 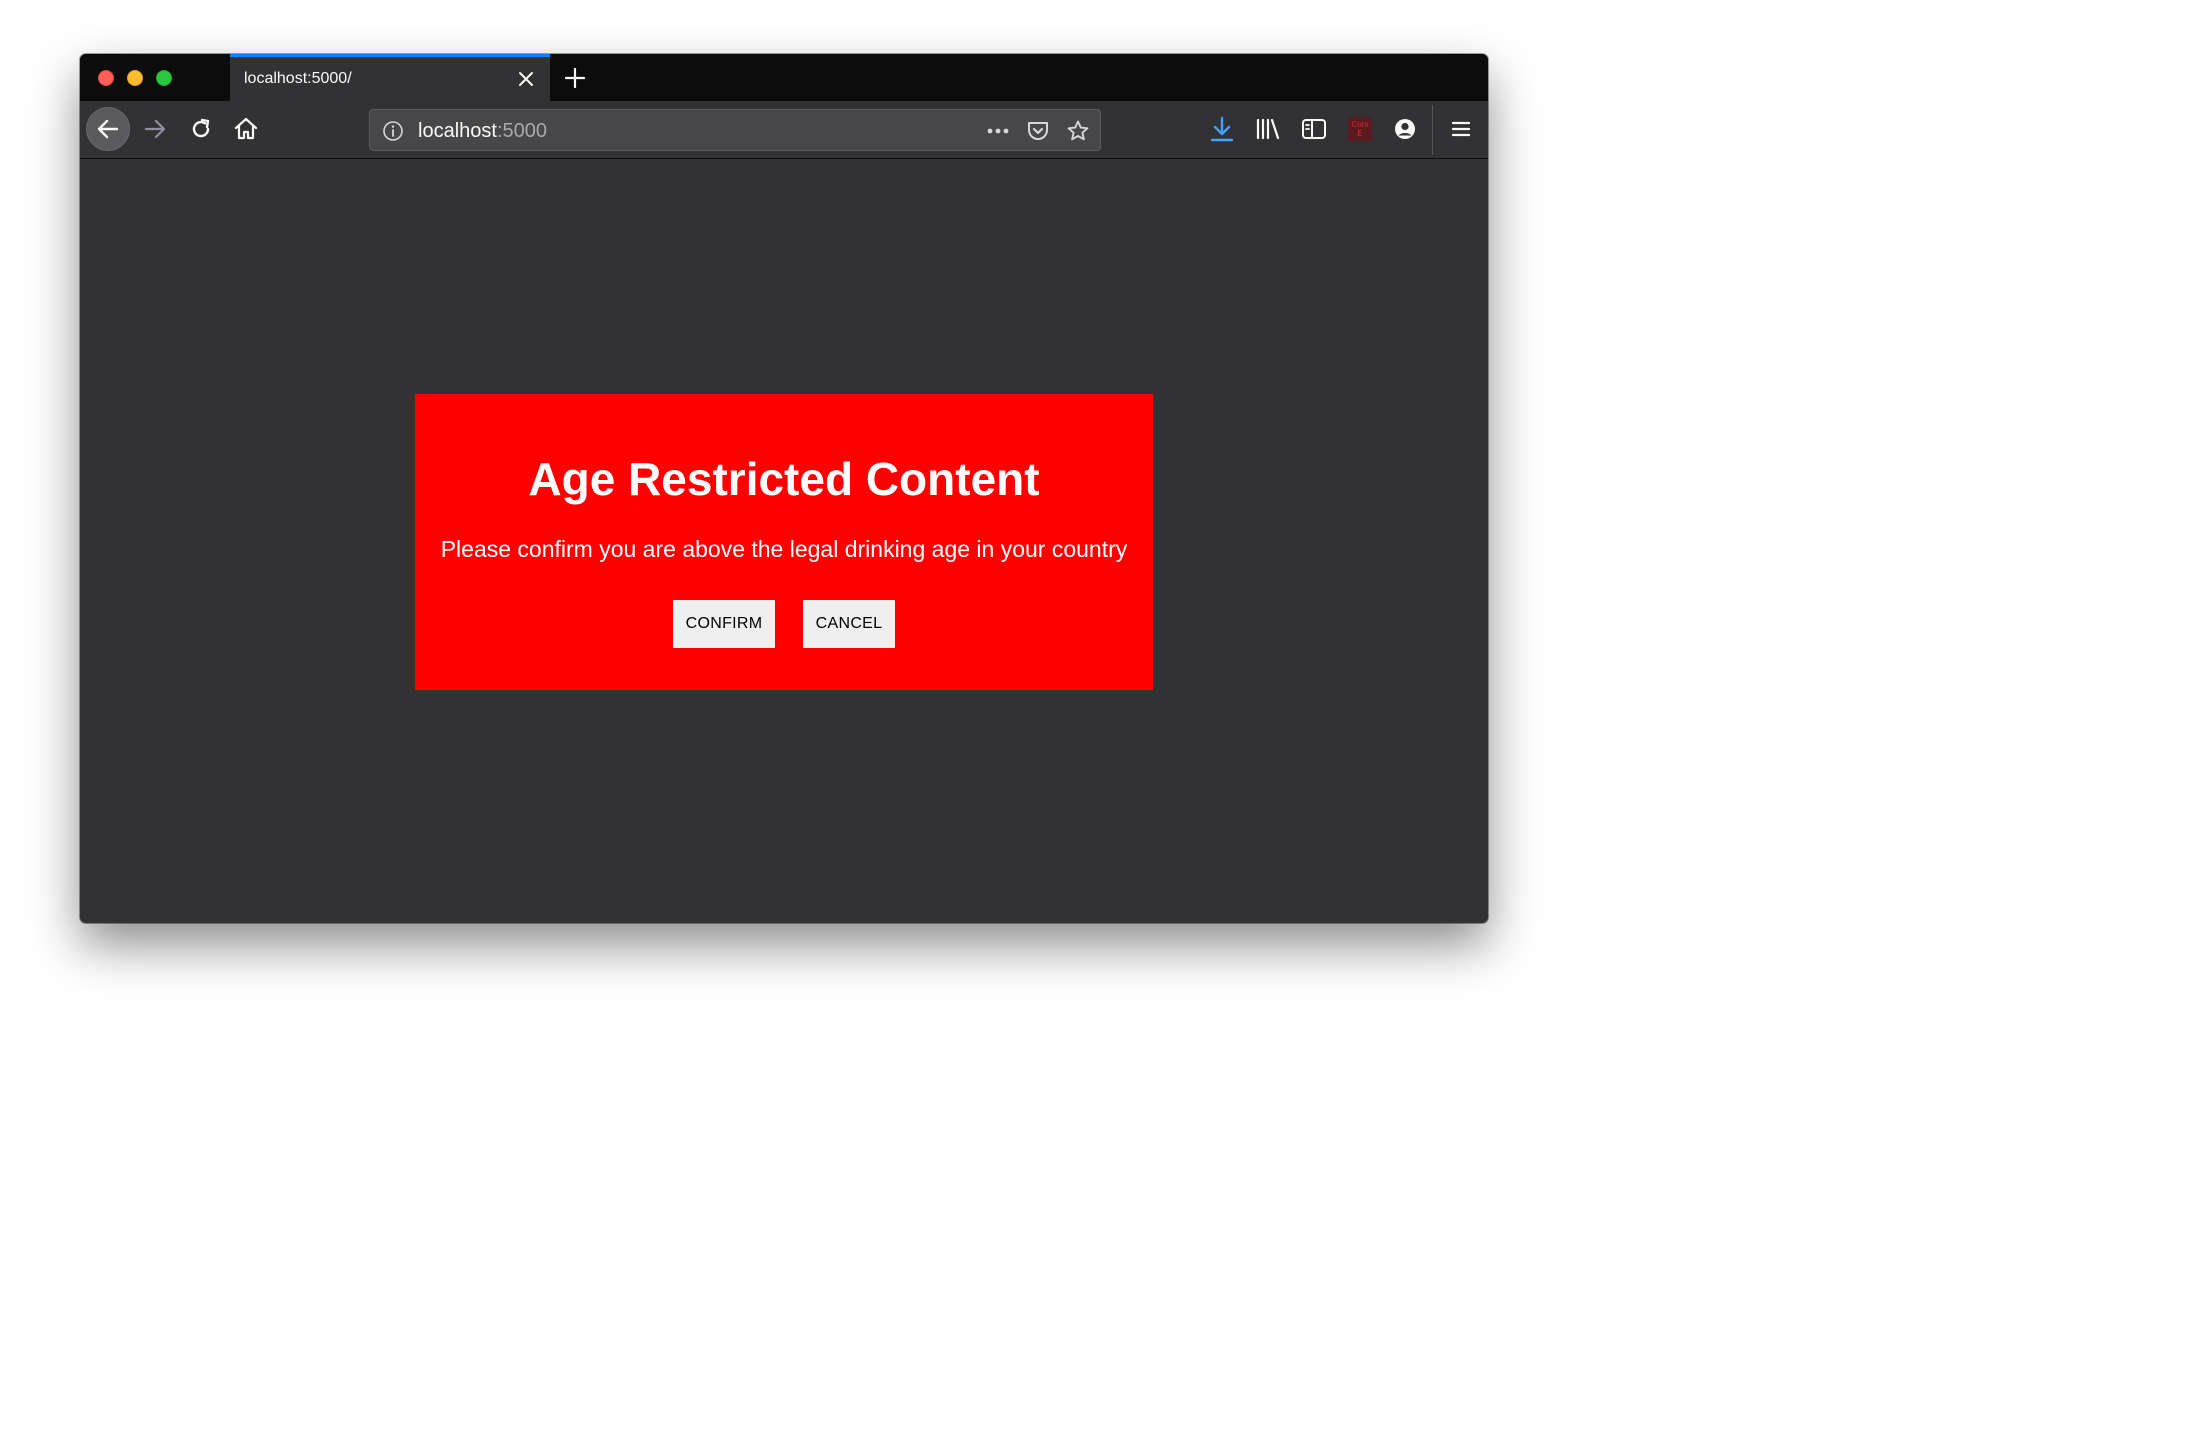 I want to click on tab-active: localhost:5000/, so click(x=390, y=77).